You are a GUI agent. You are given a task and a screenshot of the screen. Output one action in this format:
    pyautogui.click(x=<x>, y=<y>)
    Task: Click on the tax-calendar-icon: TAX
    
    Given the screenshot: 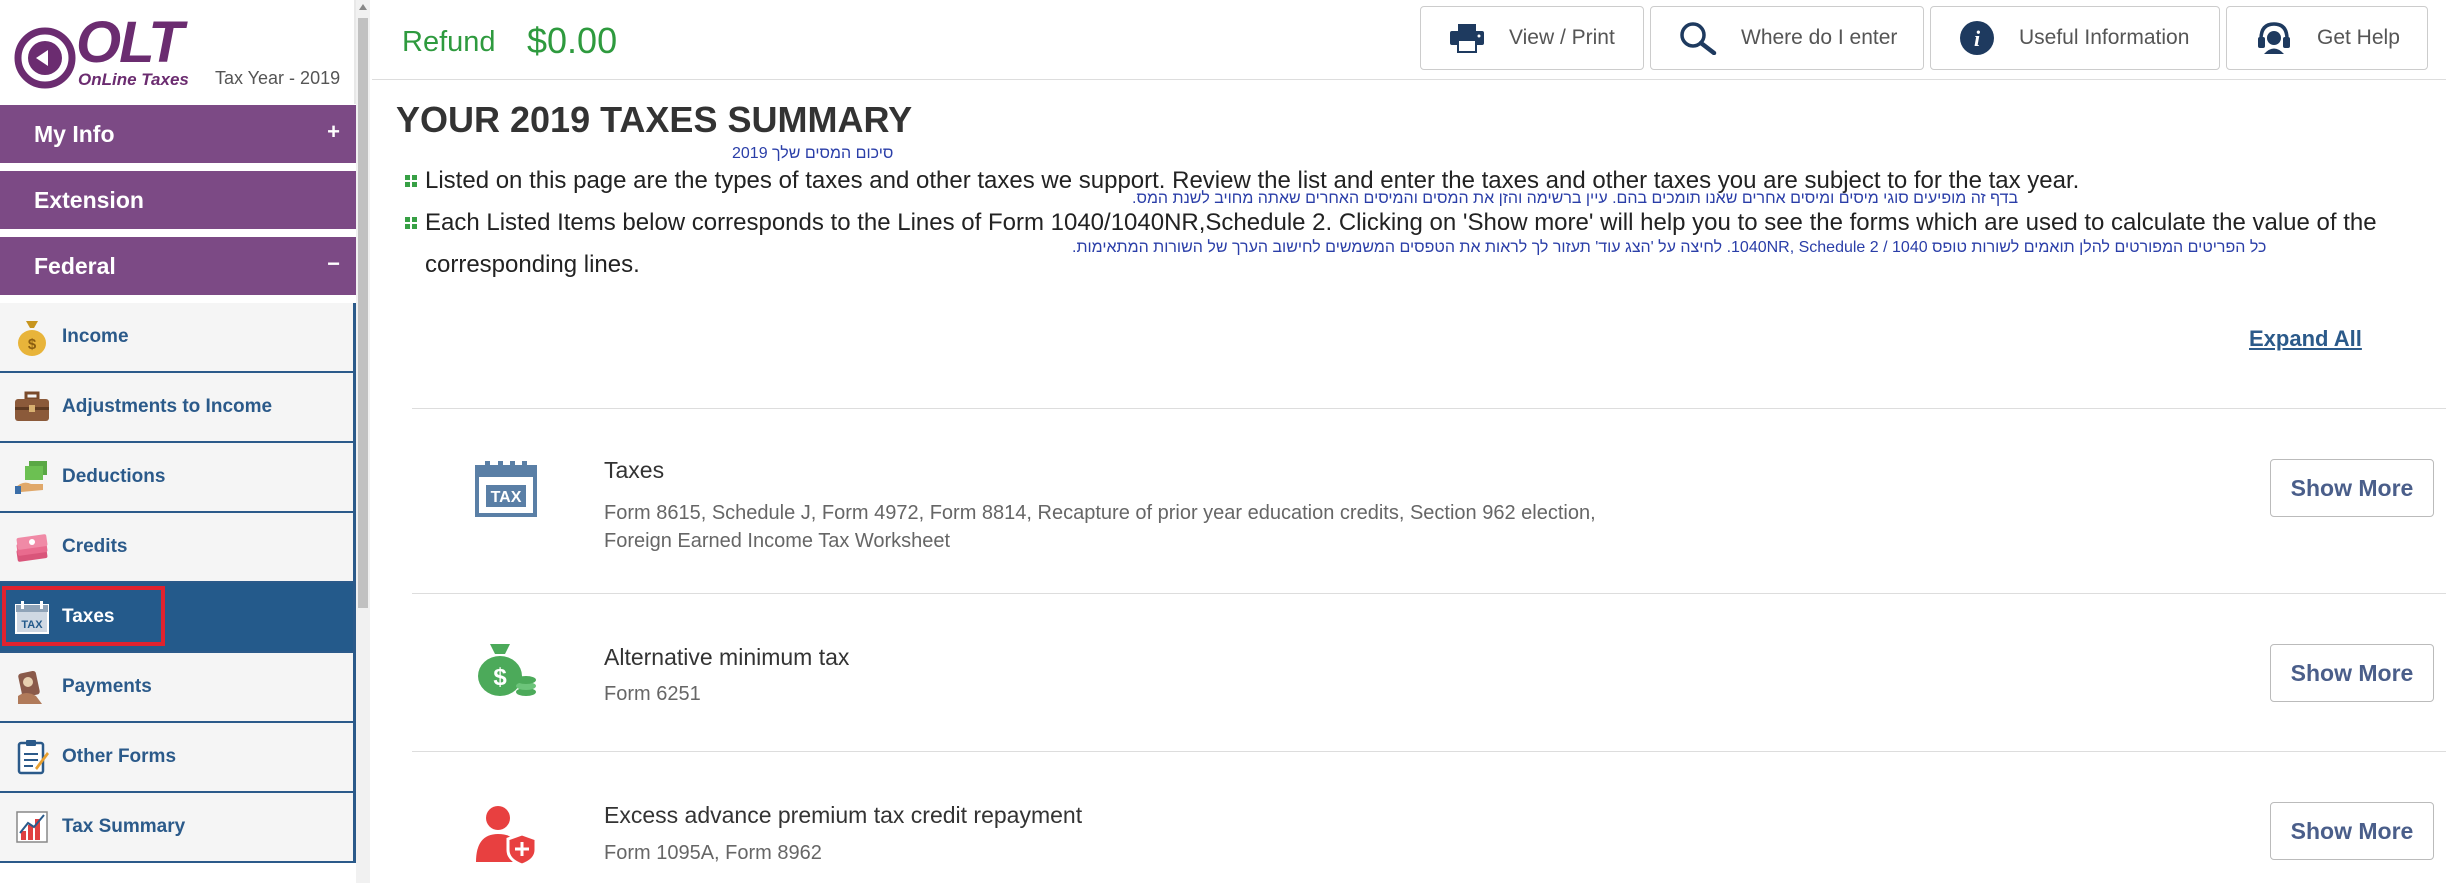 What is the action you would take?
    pyautogui.click(x=506, y=491)
    